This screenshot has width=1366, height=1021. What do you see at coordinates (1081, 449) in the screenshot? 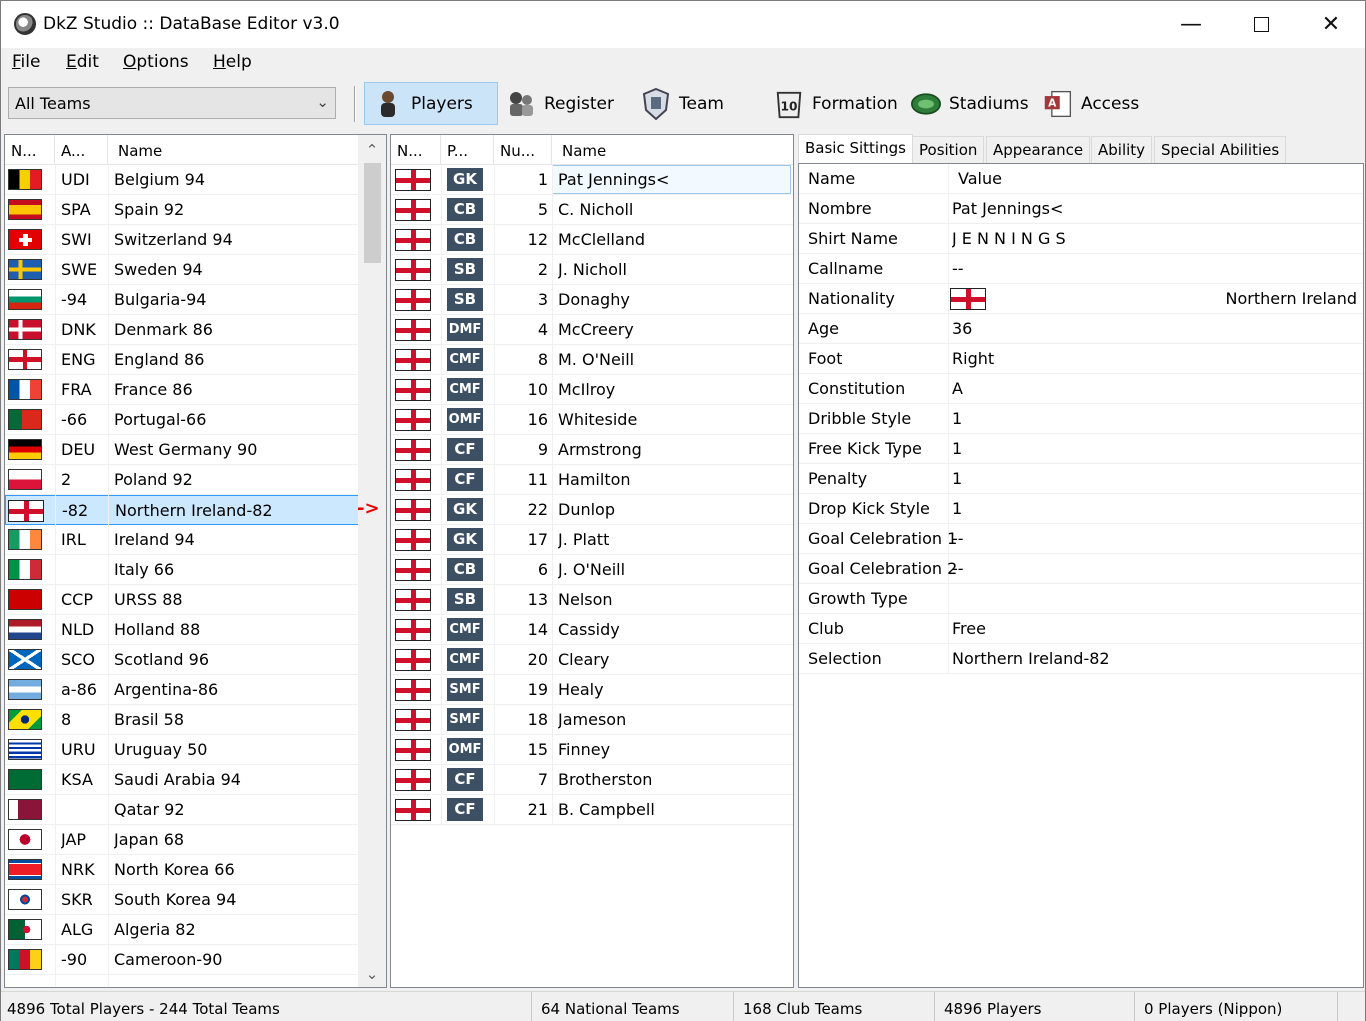
I see `property-row: Free Kick Type 1` at bounding box center [1081, 449].